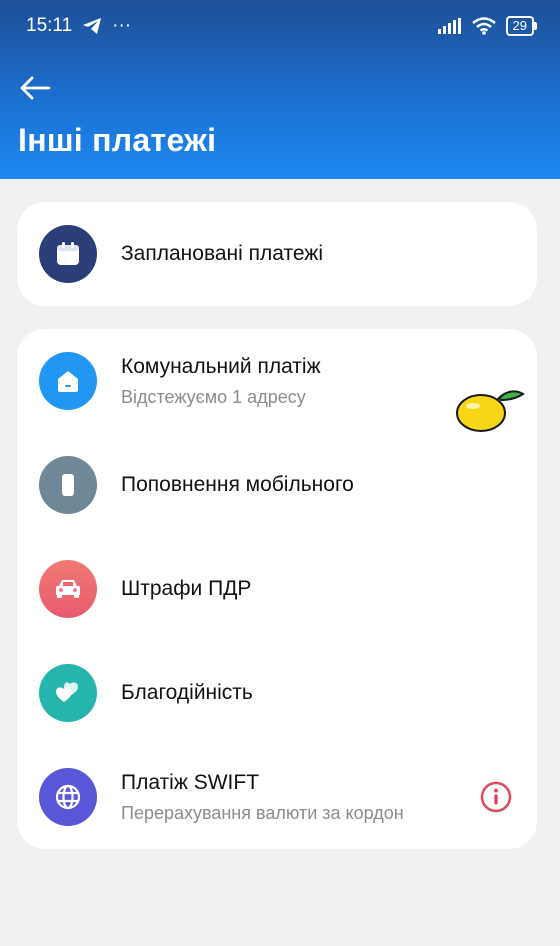 The image size is (560, 946). Describe the element at coordinates (496, 797) in the screenshot. I see `info-icon` at that location.